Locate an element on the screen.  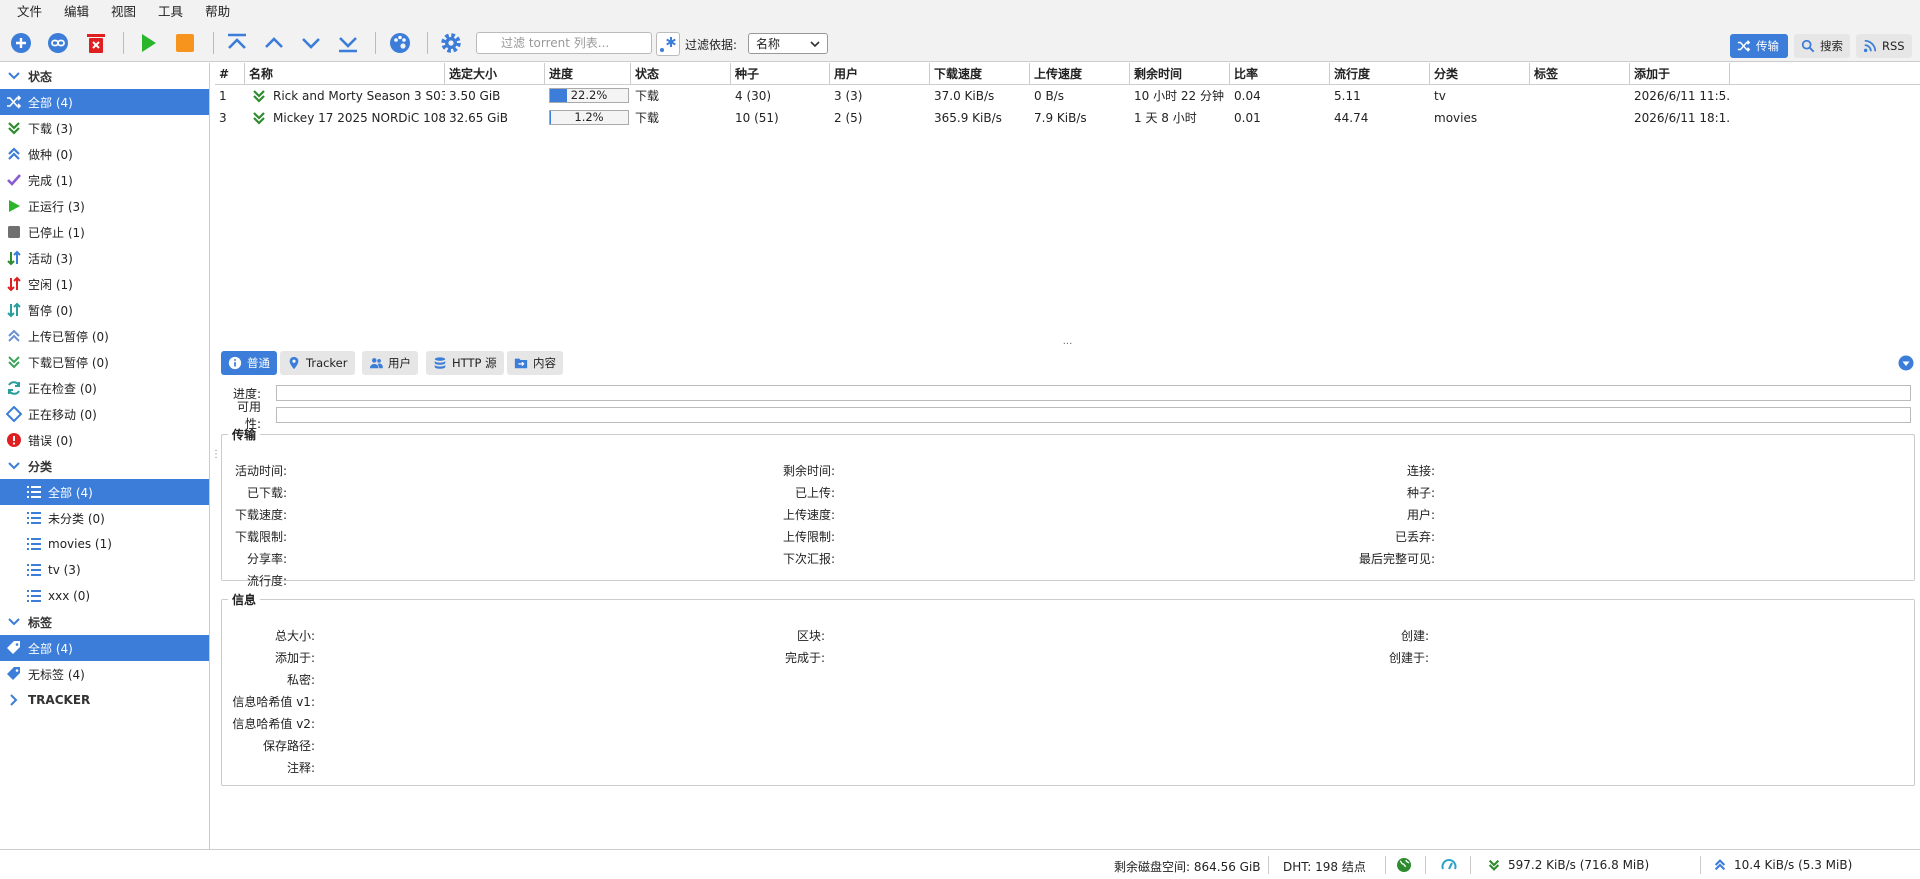
menu-file: 文件 is located at coordinates (29, 12).